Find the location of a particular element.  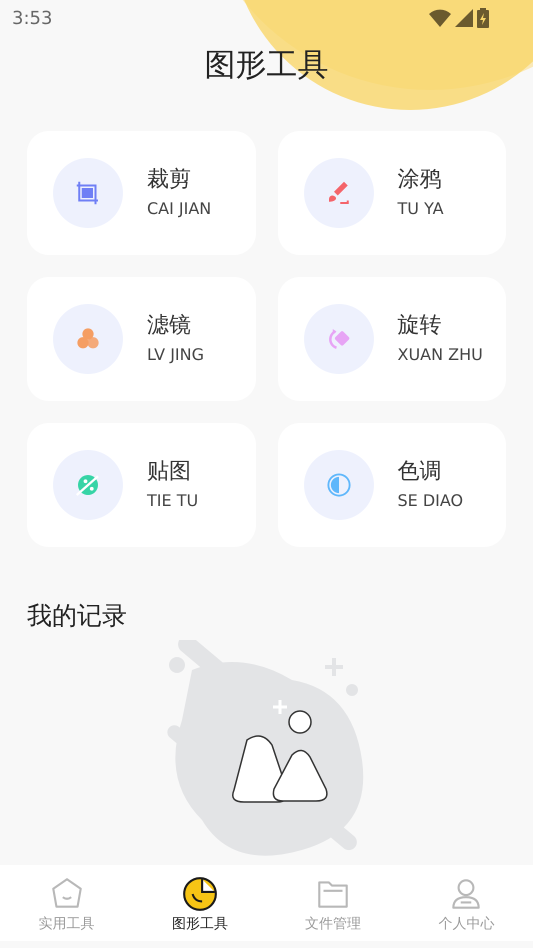

tool-subtitle: CAI JIAN is located at coordinates (179, 209).